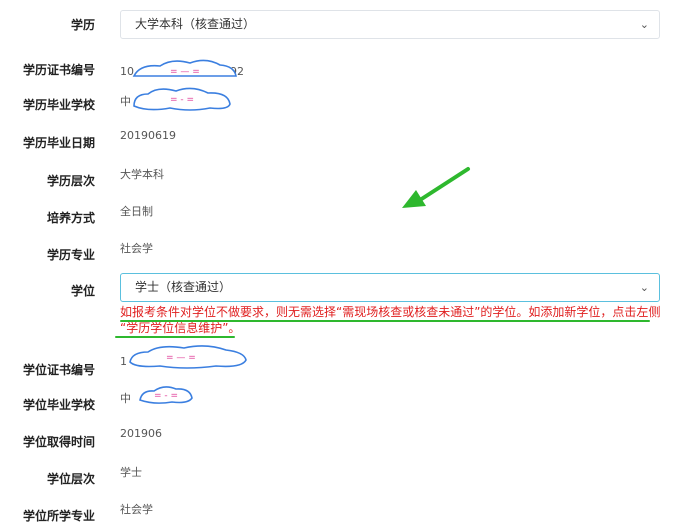  Describe the element at coordinates (390, 287) in the screenshot. I see `degree-select: 学士（核查通过） ⌄` at that location.